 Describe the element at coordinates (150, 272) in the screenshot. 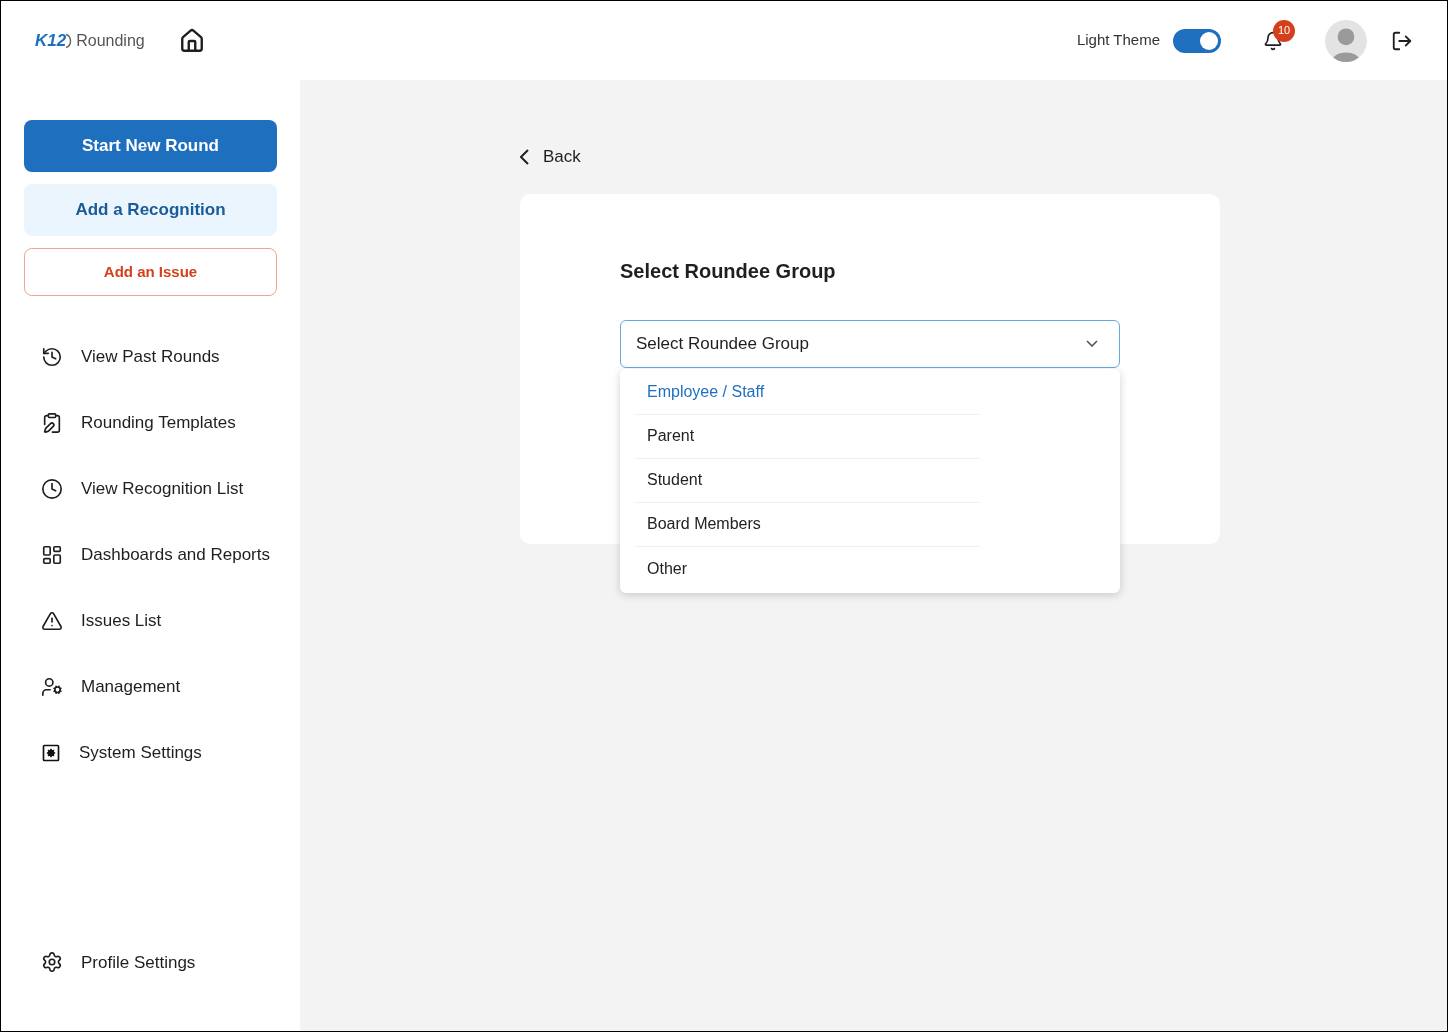

I see `add-issue-button: Add an Issue` at that location.